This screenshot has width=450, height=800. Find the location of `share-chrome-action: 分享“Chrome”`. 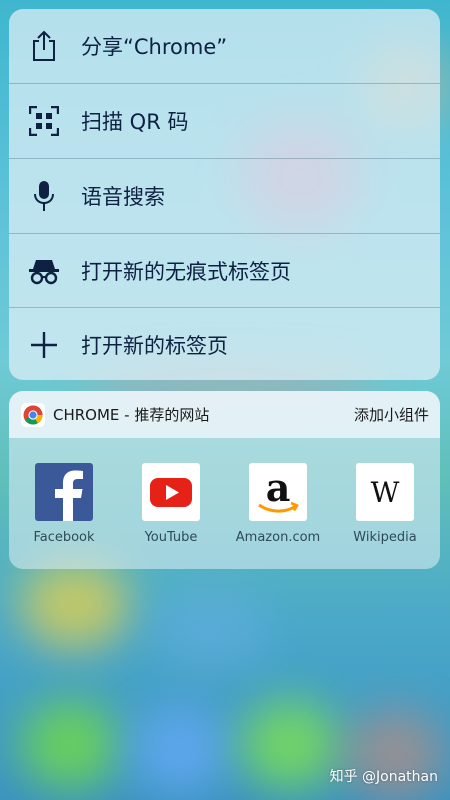

share-chrome-action: 分享“Chrome” is located at coordinates (224, 46).